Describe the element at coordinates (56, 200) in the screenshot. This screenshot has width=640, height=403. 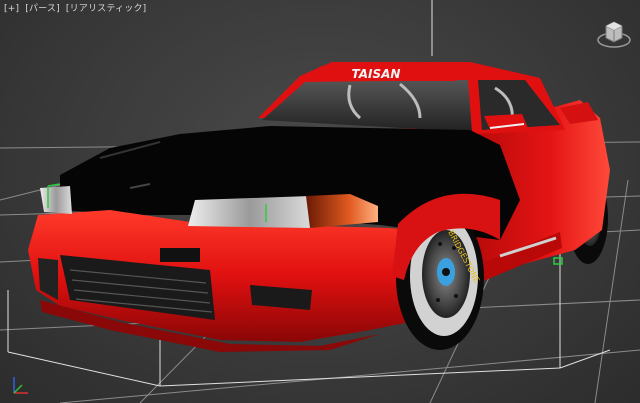
I see `headlight-left` at that location.